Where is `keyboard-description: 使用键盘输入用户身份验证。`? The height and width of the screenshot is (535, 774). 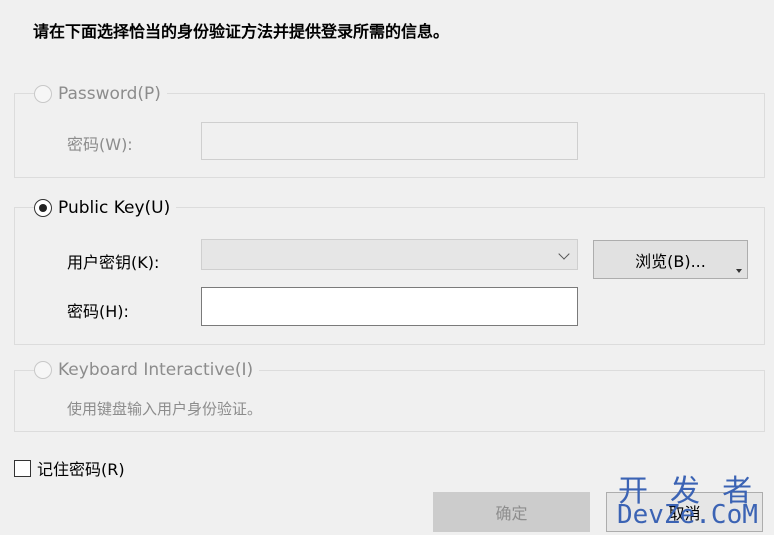
keyboard-description: 使用键盘输入用户身份验证。 is located at coordinates (165, 409).